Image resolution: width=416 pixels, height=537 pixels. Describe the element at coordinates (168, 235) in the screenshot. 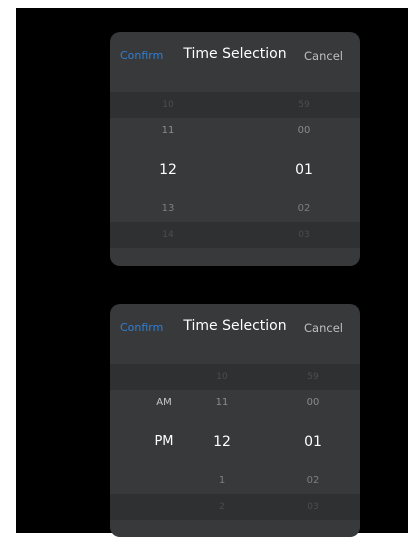

I see `hour-option: 14` at that location.